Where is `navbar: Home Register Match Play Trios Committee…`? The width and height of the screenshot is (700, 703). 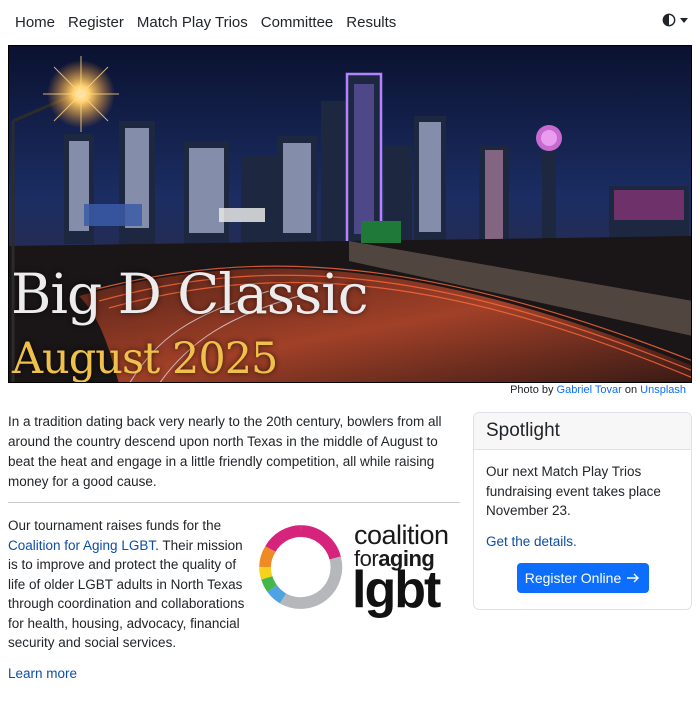 navbar: Home Register Match Play Trios Committee… is located at coordinates (350, 22).